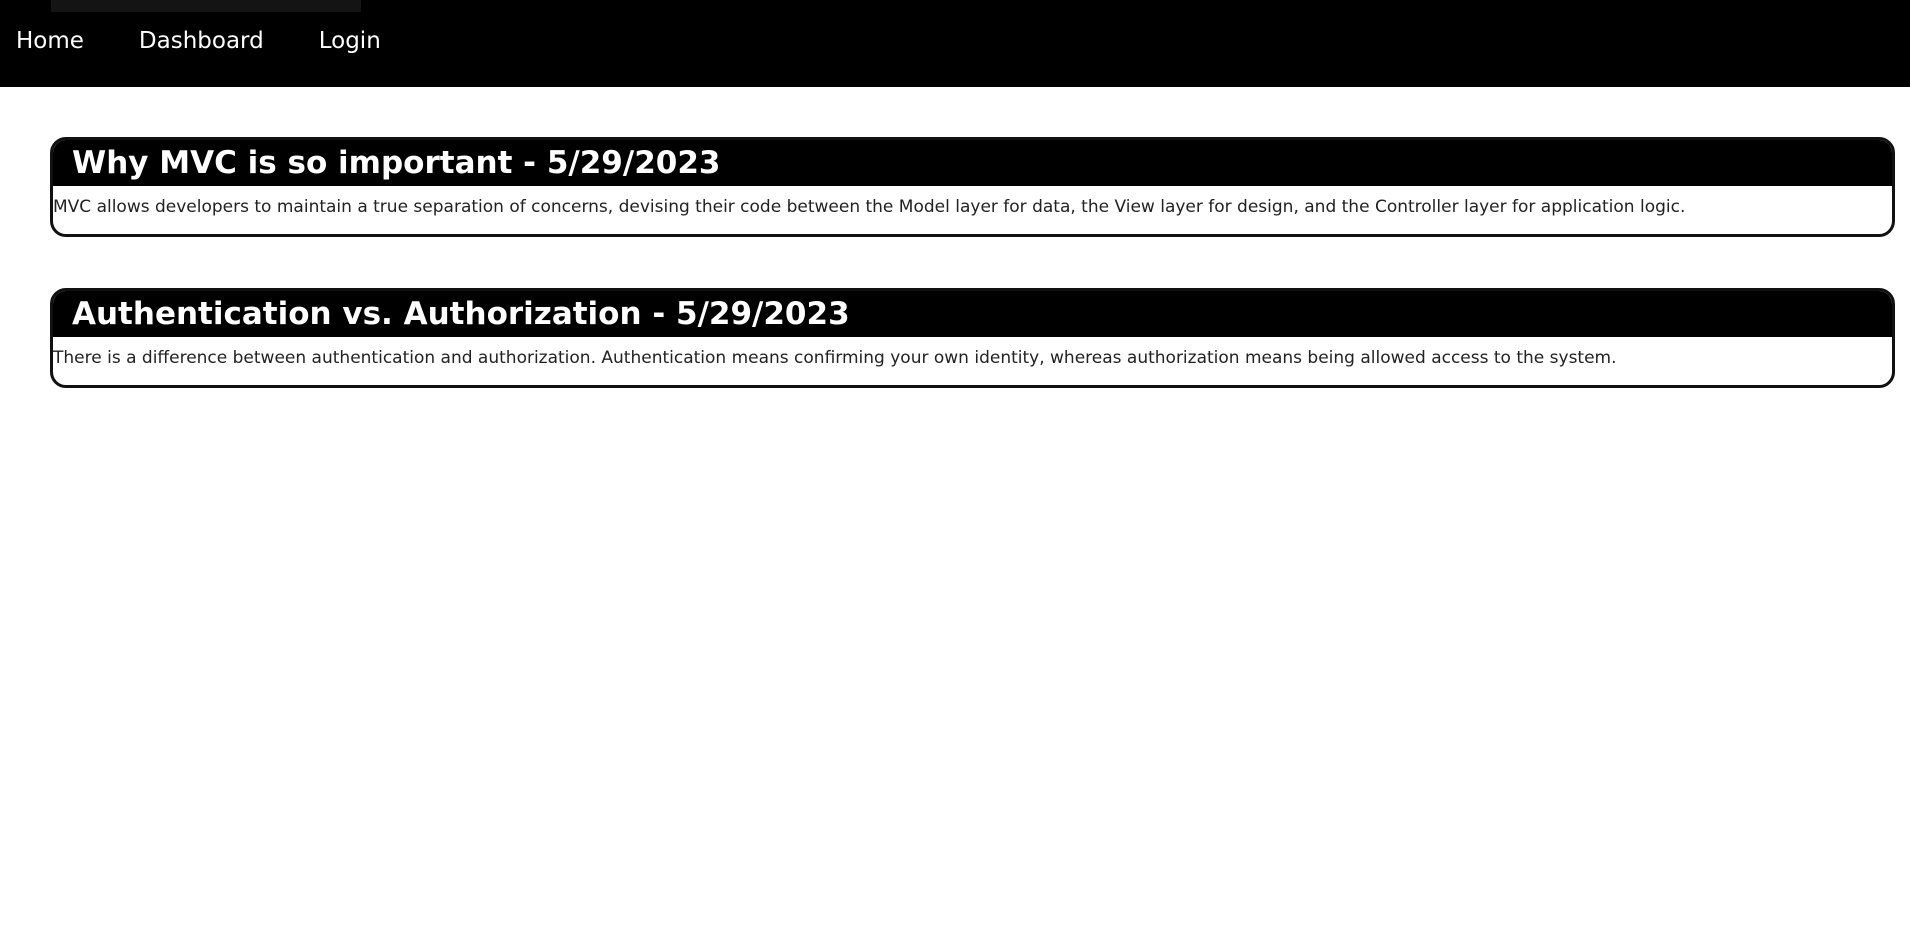 The width and height of the screenshot is (1910, 926). I want to click on nav-link-dashboard: Dashboard, so click(201, 41).